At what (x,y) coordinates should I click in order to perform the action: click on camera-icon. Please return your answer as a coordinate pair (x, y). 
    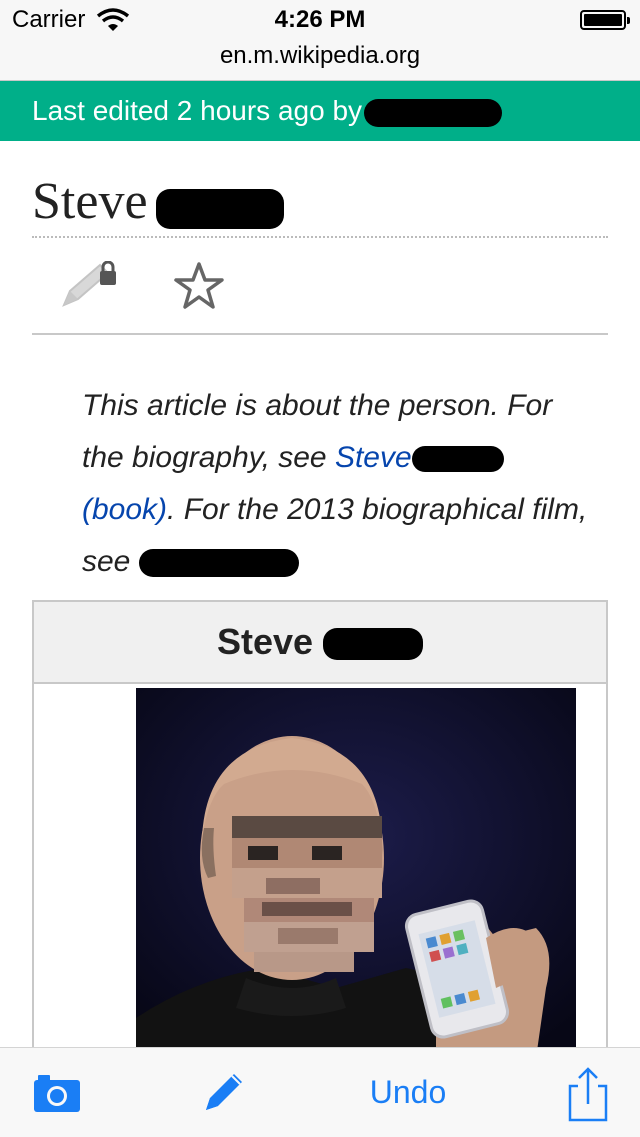
    Looking at the image, I should click on (57, 1093).